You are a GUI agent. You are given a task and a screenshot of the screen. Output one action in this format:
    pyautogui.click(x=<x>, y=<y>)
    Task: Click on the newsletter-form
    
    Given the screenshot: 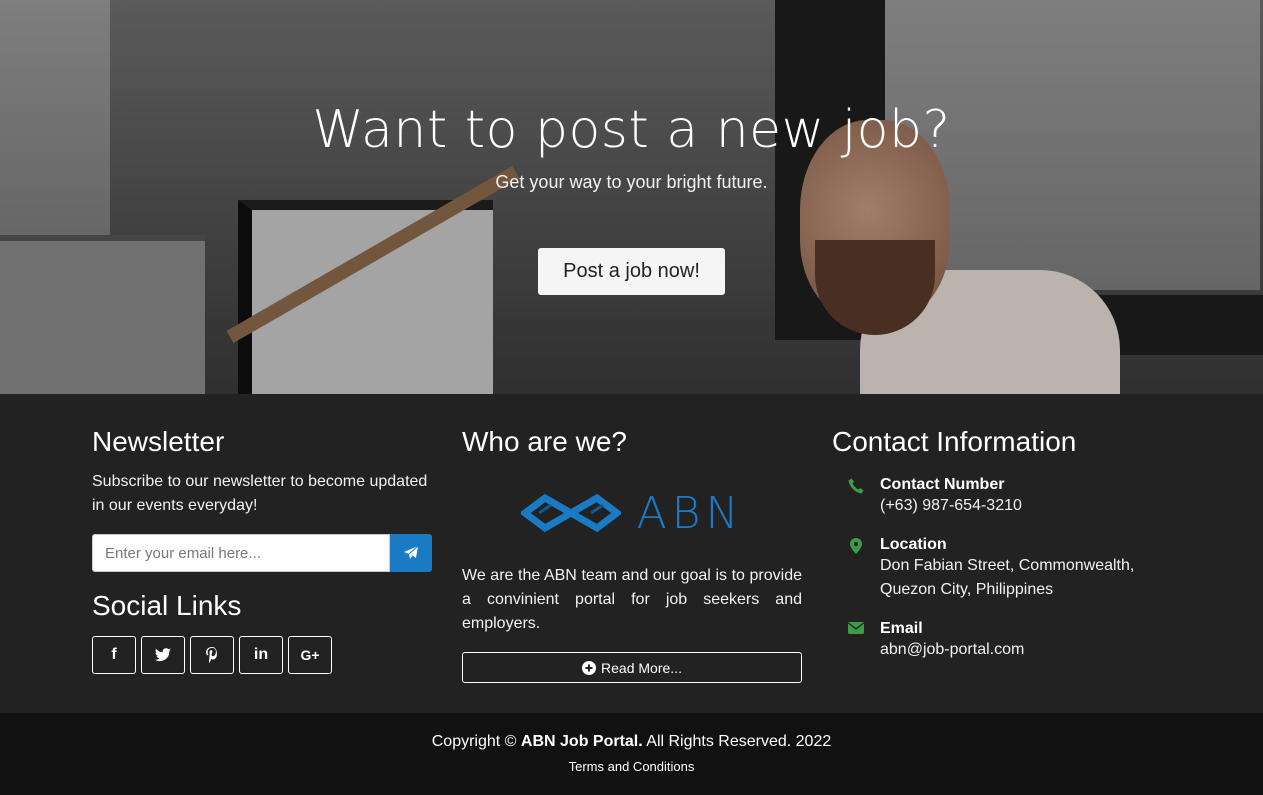 What is the action you would take?
    pyautogui.click(x=262, y=553)
    